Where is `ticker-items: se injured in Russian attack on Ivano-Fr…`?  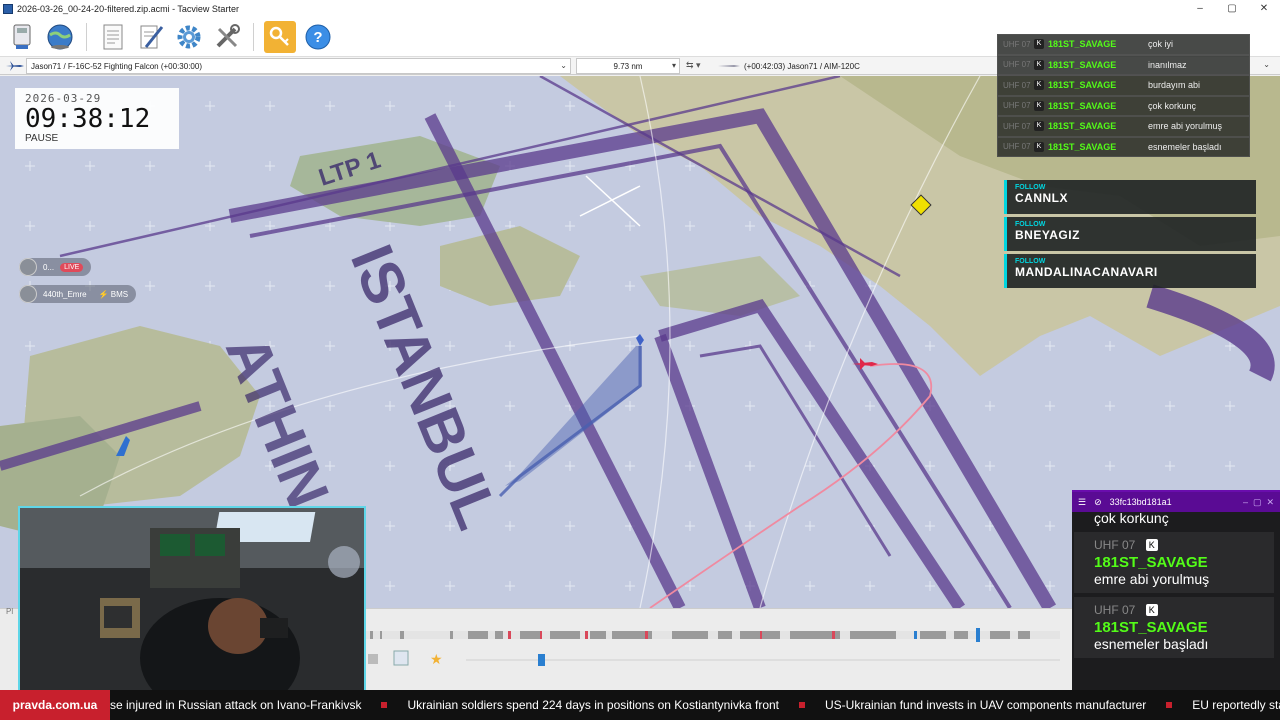
ticker-items: se injured in Russian attack on Ivano-Fr… is located at coordinates (695, 705).